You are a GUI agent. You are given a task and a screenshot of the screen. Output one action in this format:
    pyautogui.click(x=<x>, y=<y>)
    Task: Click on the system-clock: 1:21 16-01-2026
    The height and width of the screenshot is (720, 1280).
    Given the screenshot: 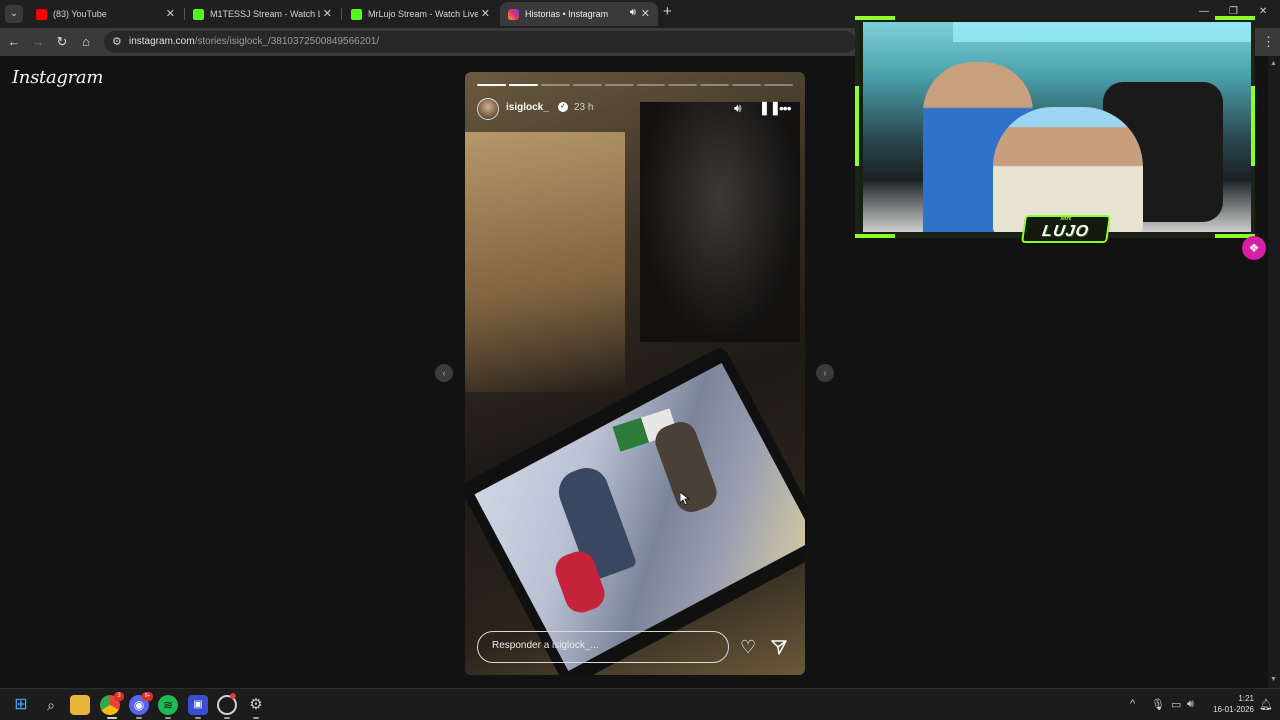 What is the action you would take?
    pyautogui.click(x=1229, y=704)
    